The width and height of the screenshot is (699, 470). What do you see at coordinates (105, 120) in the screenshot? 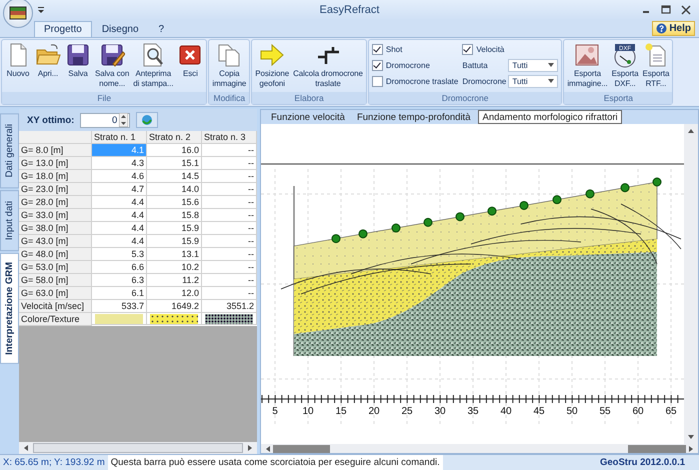
I see `spin-field: 0` at bounding box center [105, 120].